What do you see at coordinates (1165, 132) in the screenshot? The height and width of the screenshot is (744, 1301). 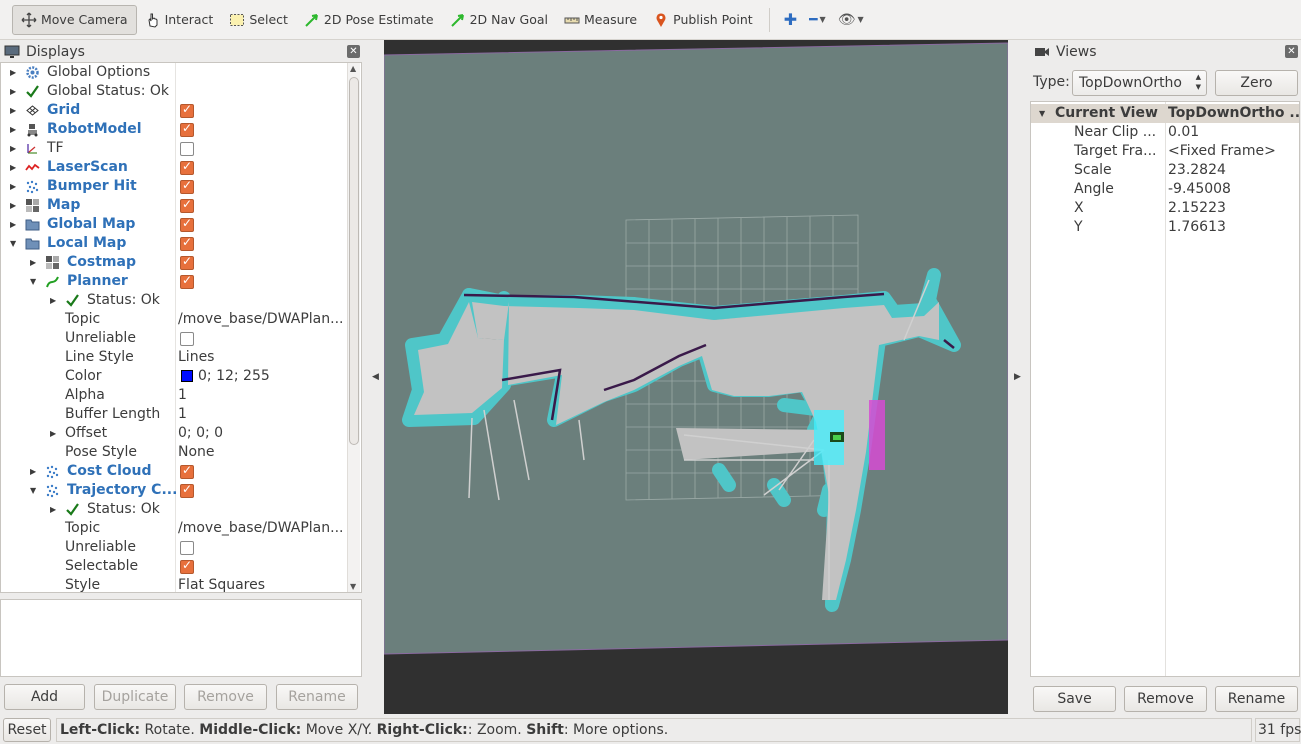 I see `view-prop-row: Near Clip ... 0.01` at bounding box center [1165, 132].